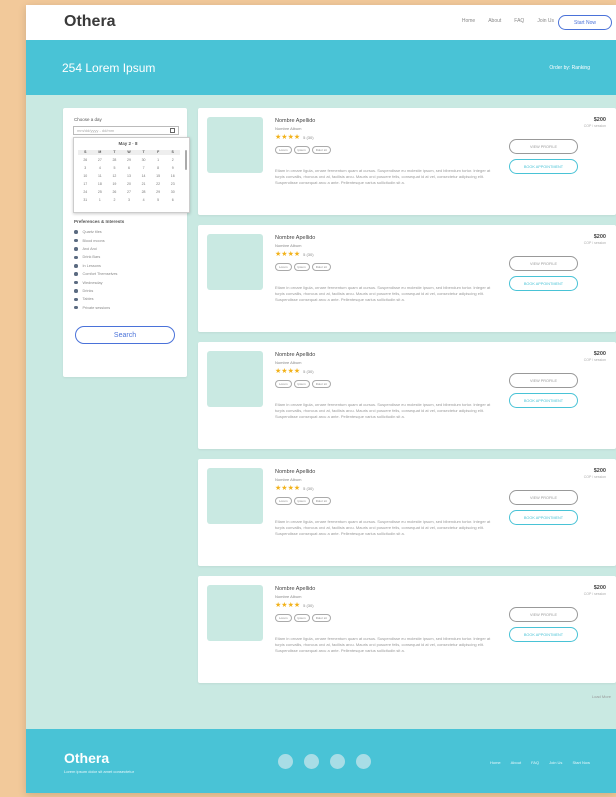 The image size is (616, 797). Describe the element at coordinates (535, 762) in the screenshot. I see `footer-link-faq: FAQ` at that location.